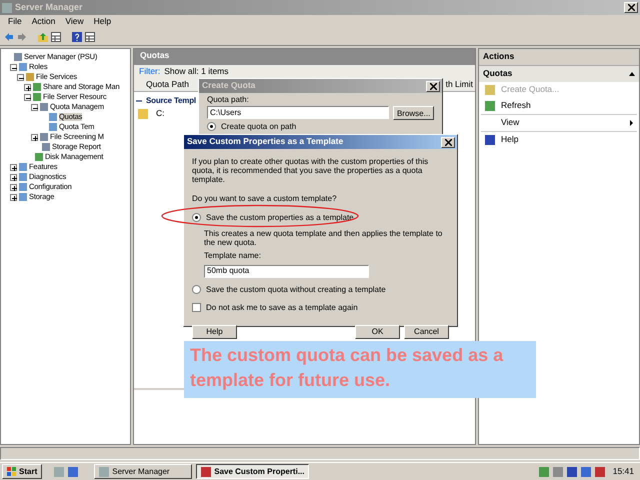  I want to click on task-link: Help, so click(559, 139).